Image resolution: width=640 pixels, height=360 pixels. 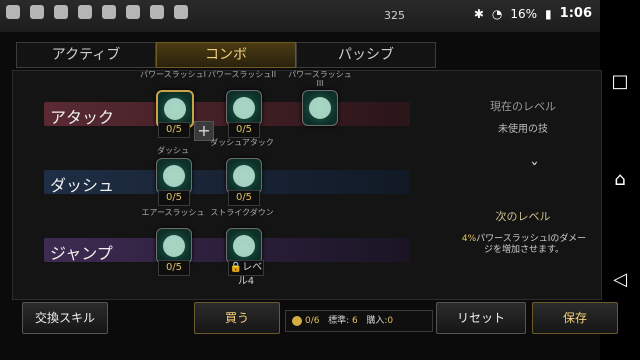 I want to click on lock-icon: 🔒, so click(x=236, y=267).